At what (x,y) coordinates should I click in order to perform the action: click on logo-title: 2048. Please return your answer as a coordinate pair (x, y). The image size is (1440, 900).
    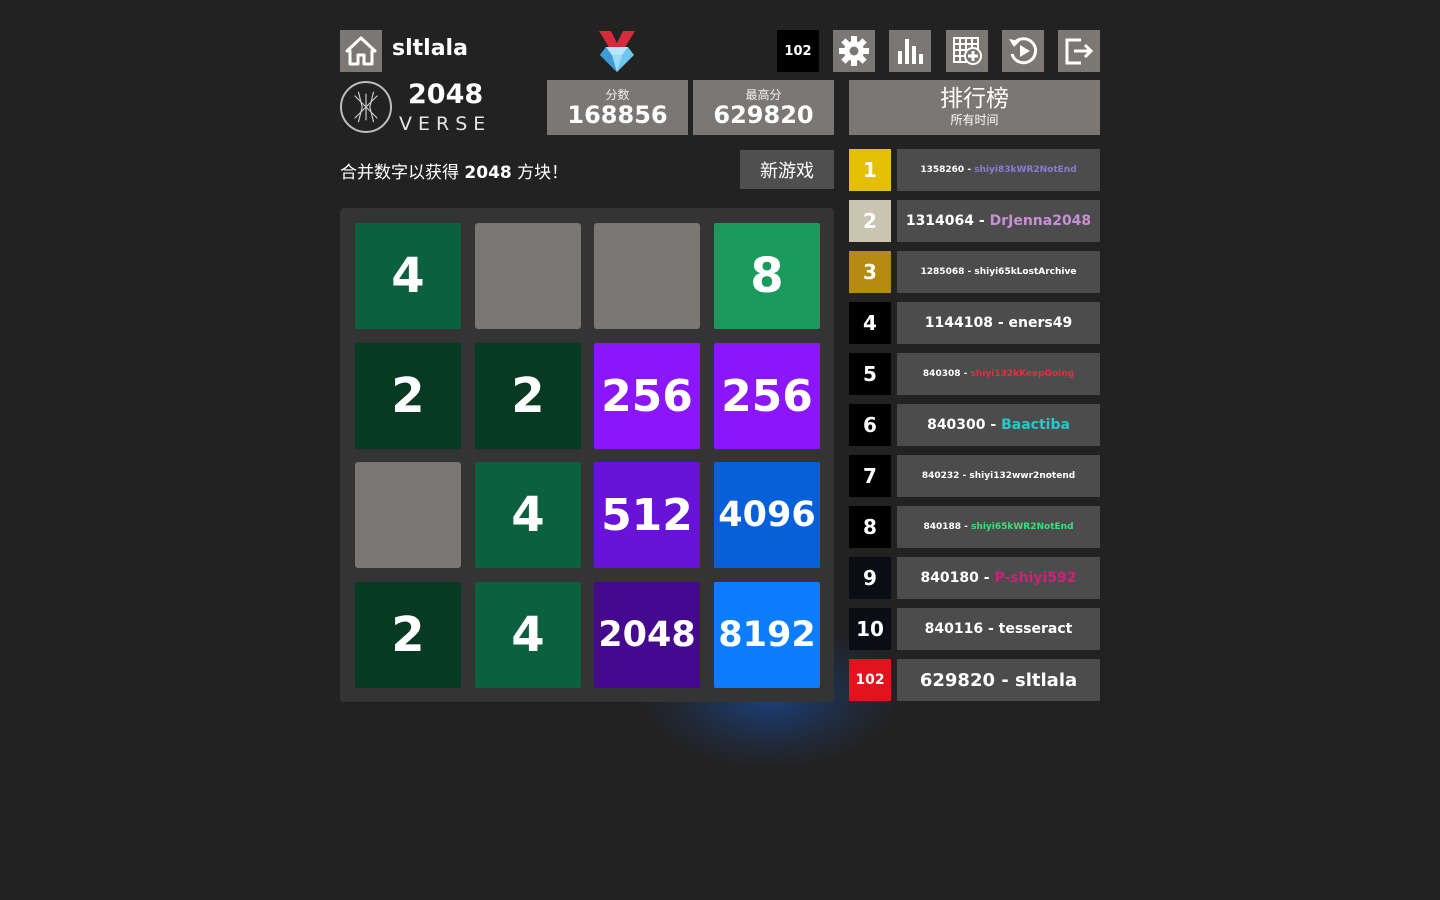
    Looking at the image, I should click on (446, 94).